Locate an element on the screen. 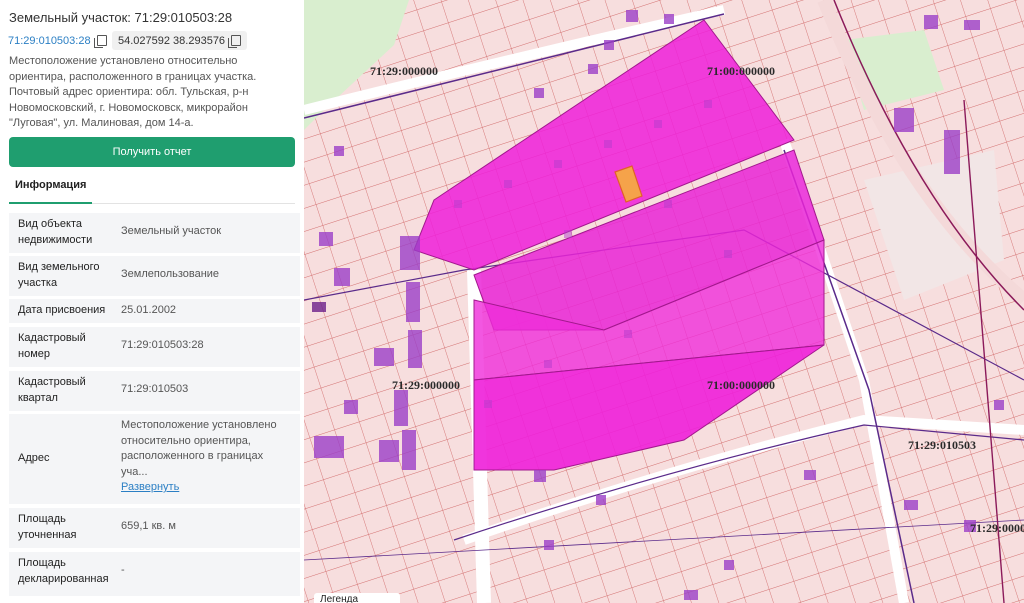 The image size is (1024, 603). cadastral-number-chip: 71:29:010503:28 is located at coordinates (57, 40).